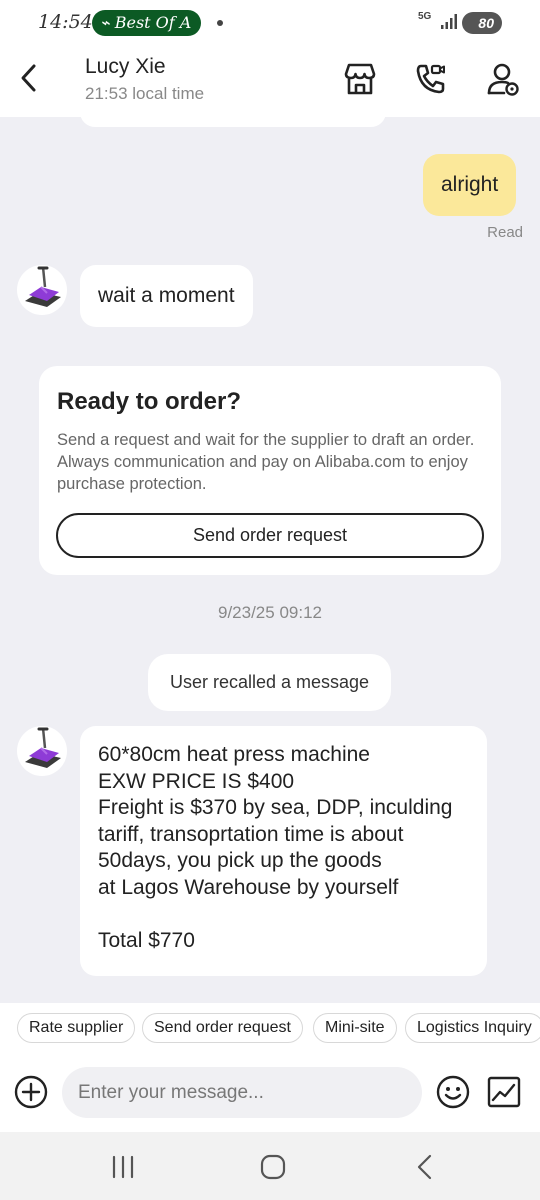  What do you see at coordinates (470, 185) in the screenshot?
I see `outgoing-message: alright` at bounding box center [470, 185].